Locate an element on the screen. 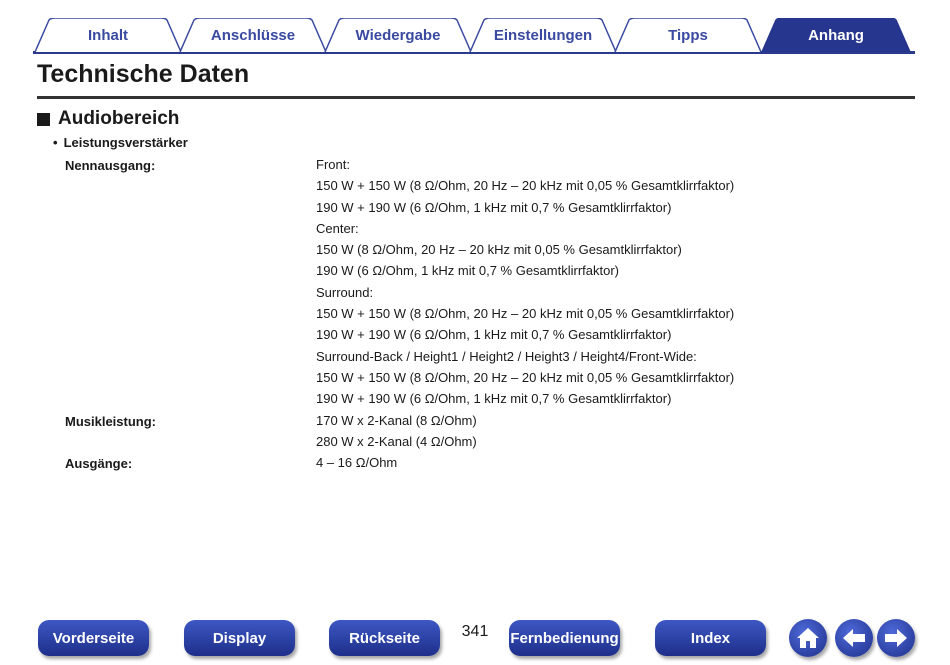 The image size is (950, 665). spec-label-ausgaenge: Ausgänge: is located at coordinates (99, 463).